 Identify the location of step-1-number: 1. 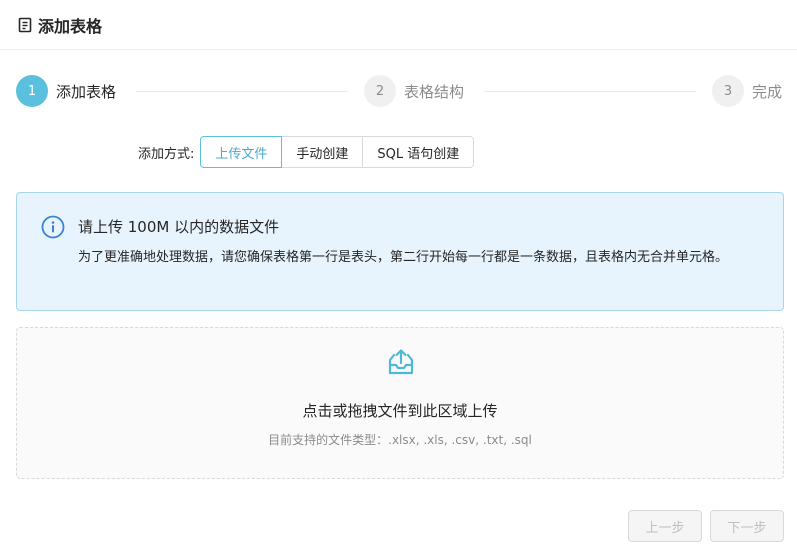
(32, 91).